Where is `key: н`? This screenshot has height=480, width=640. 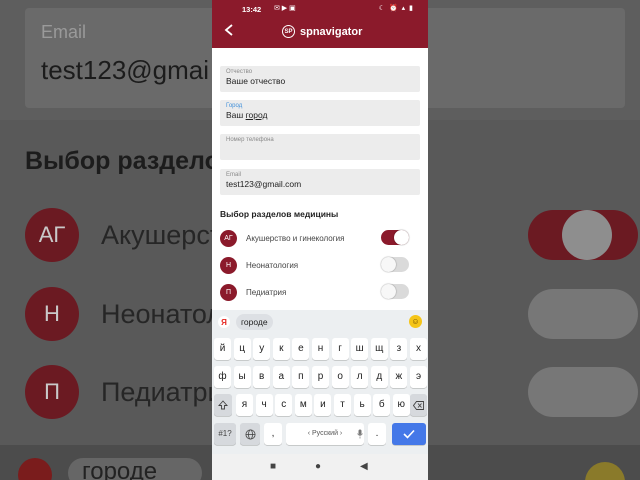
key: н is located at coordinates (320, 349).